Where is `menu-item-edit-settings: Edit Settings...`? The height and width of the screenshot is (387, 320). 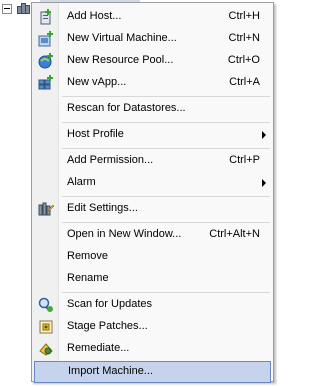
menu-item-edit-settings: Edit Settings... is located at coordinates (152, 209).